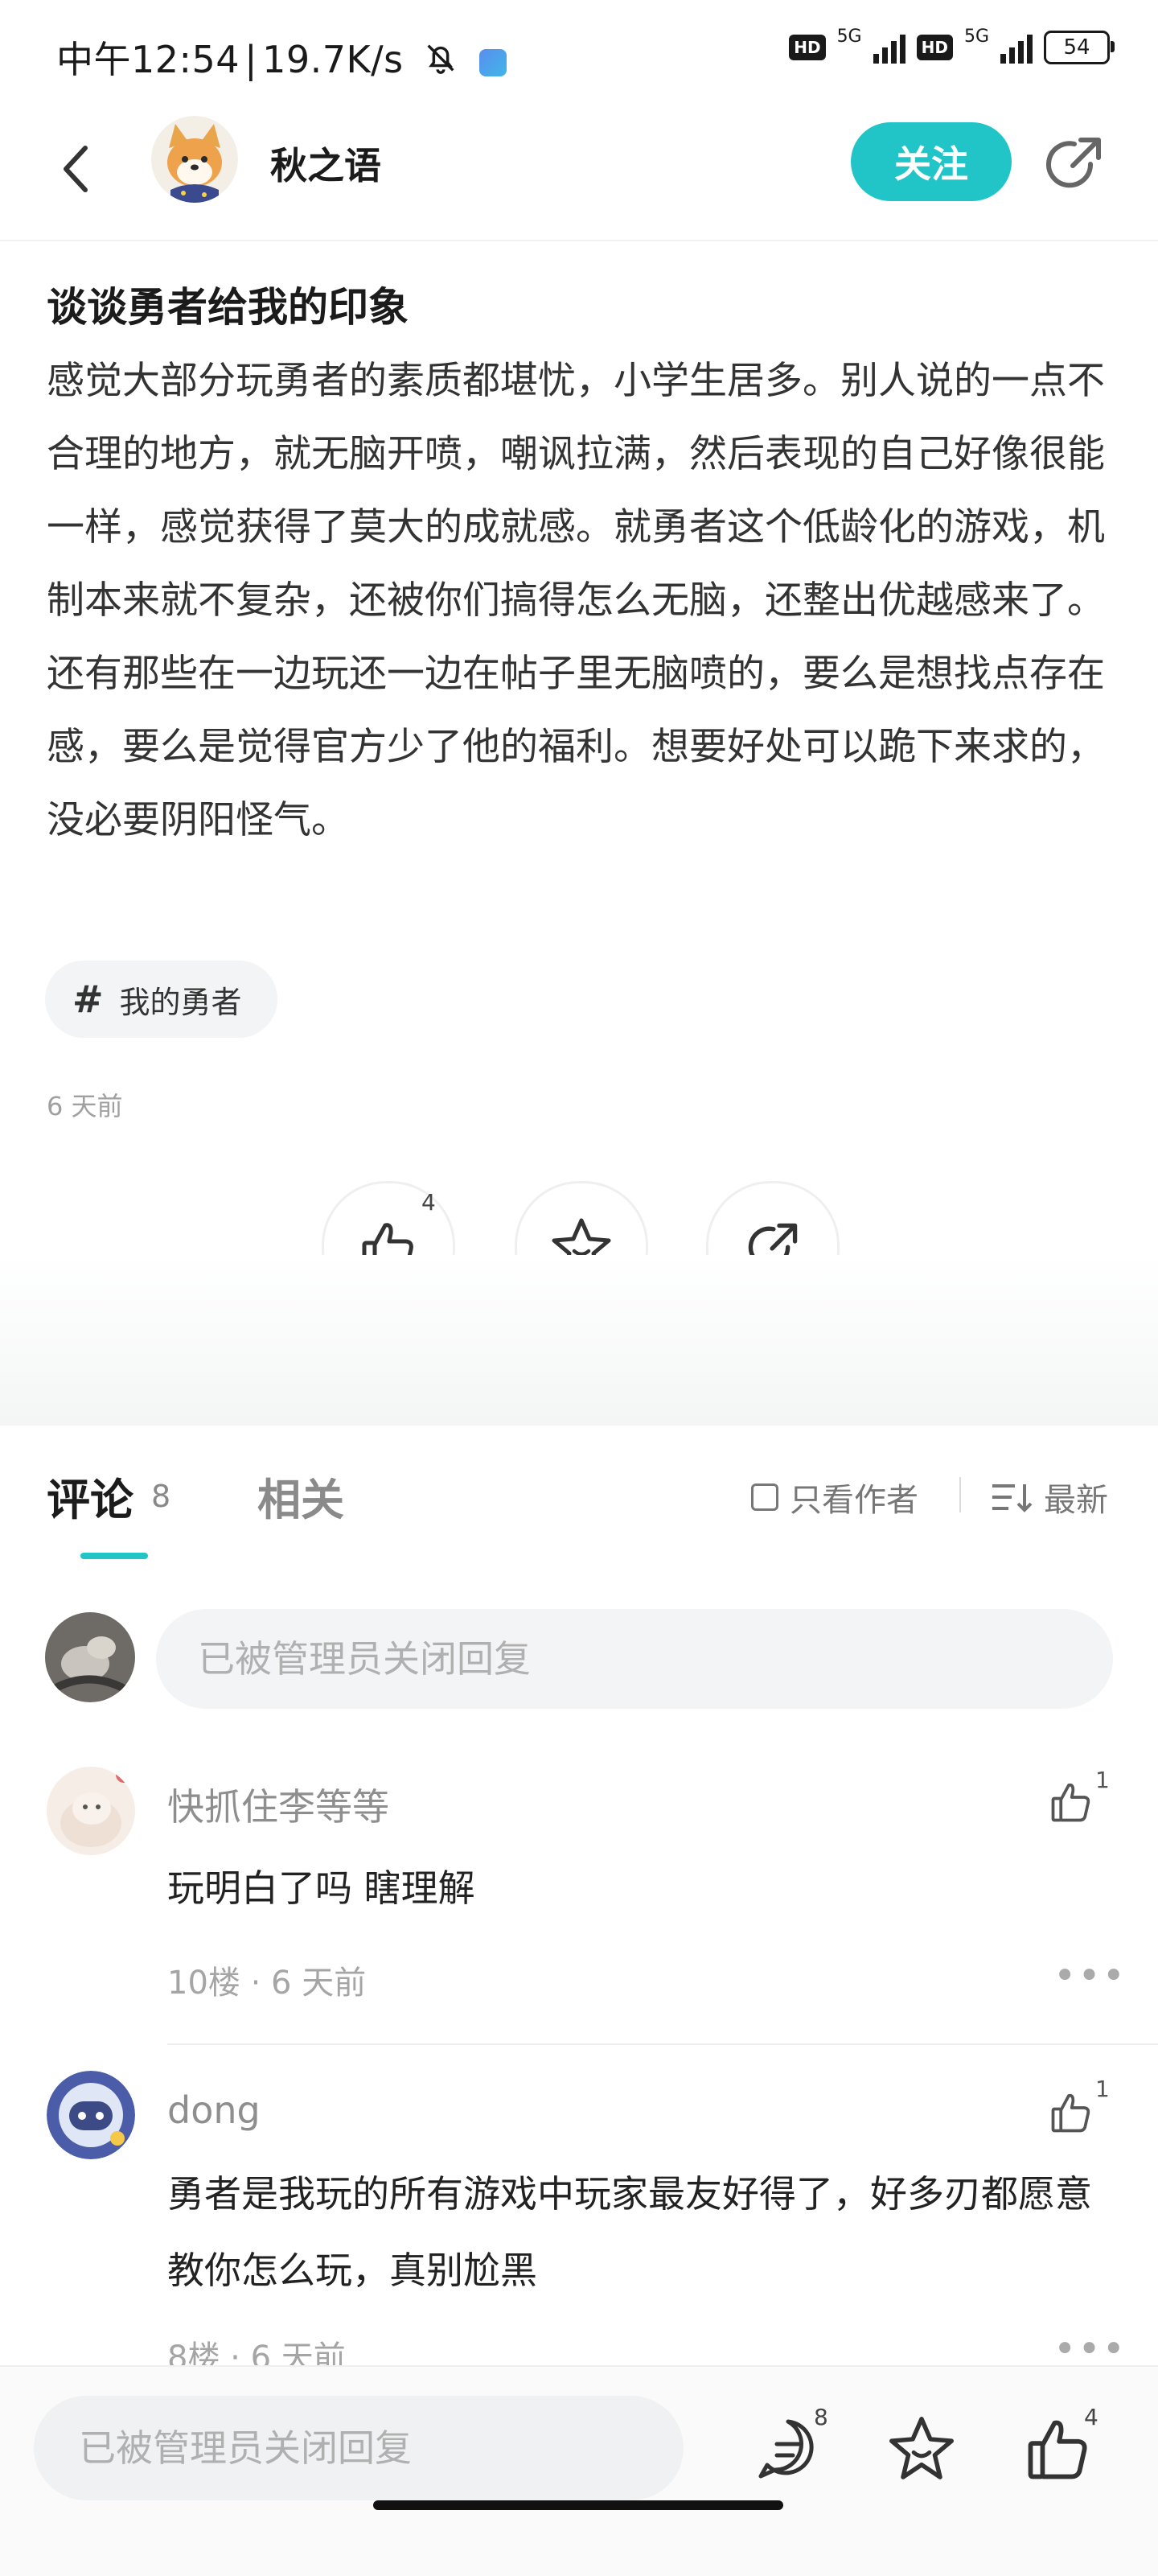 The height and width of the screenshot is (2576, 1158). Describe the element at coordinates (807, 47) in the screenshot. I see `hd-badge: HD` at that location.